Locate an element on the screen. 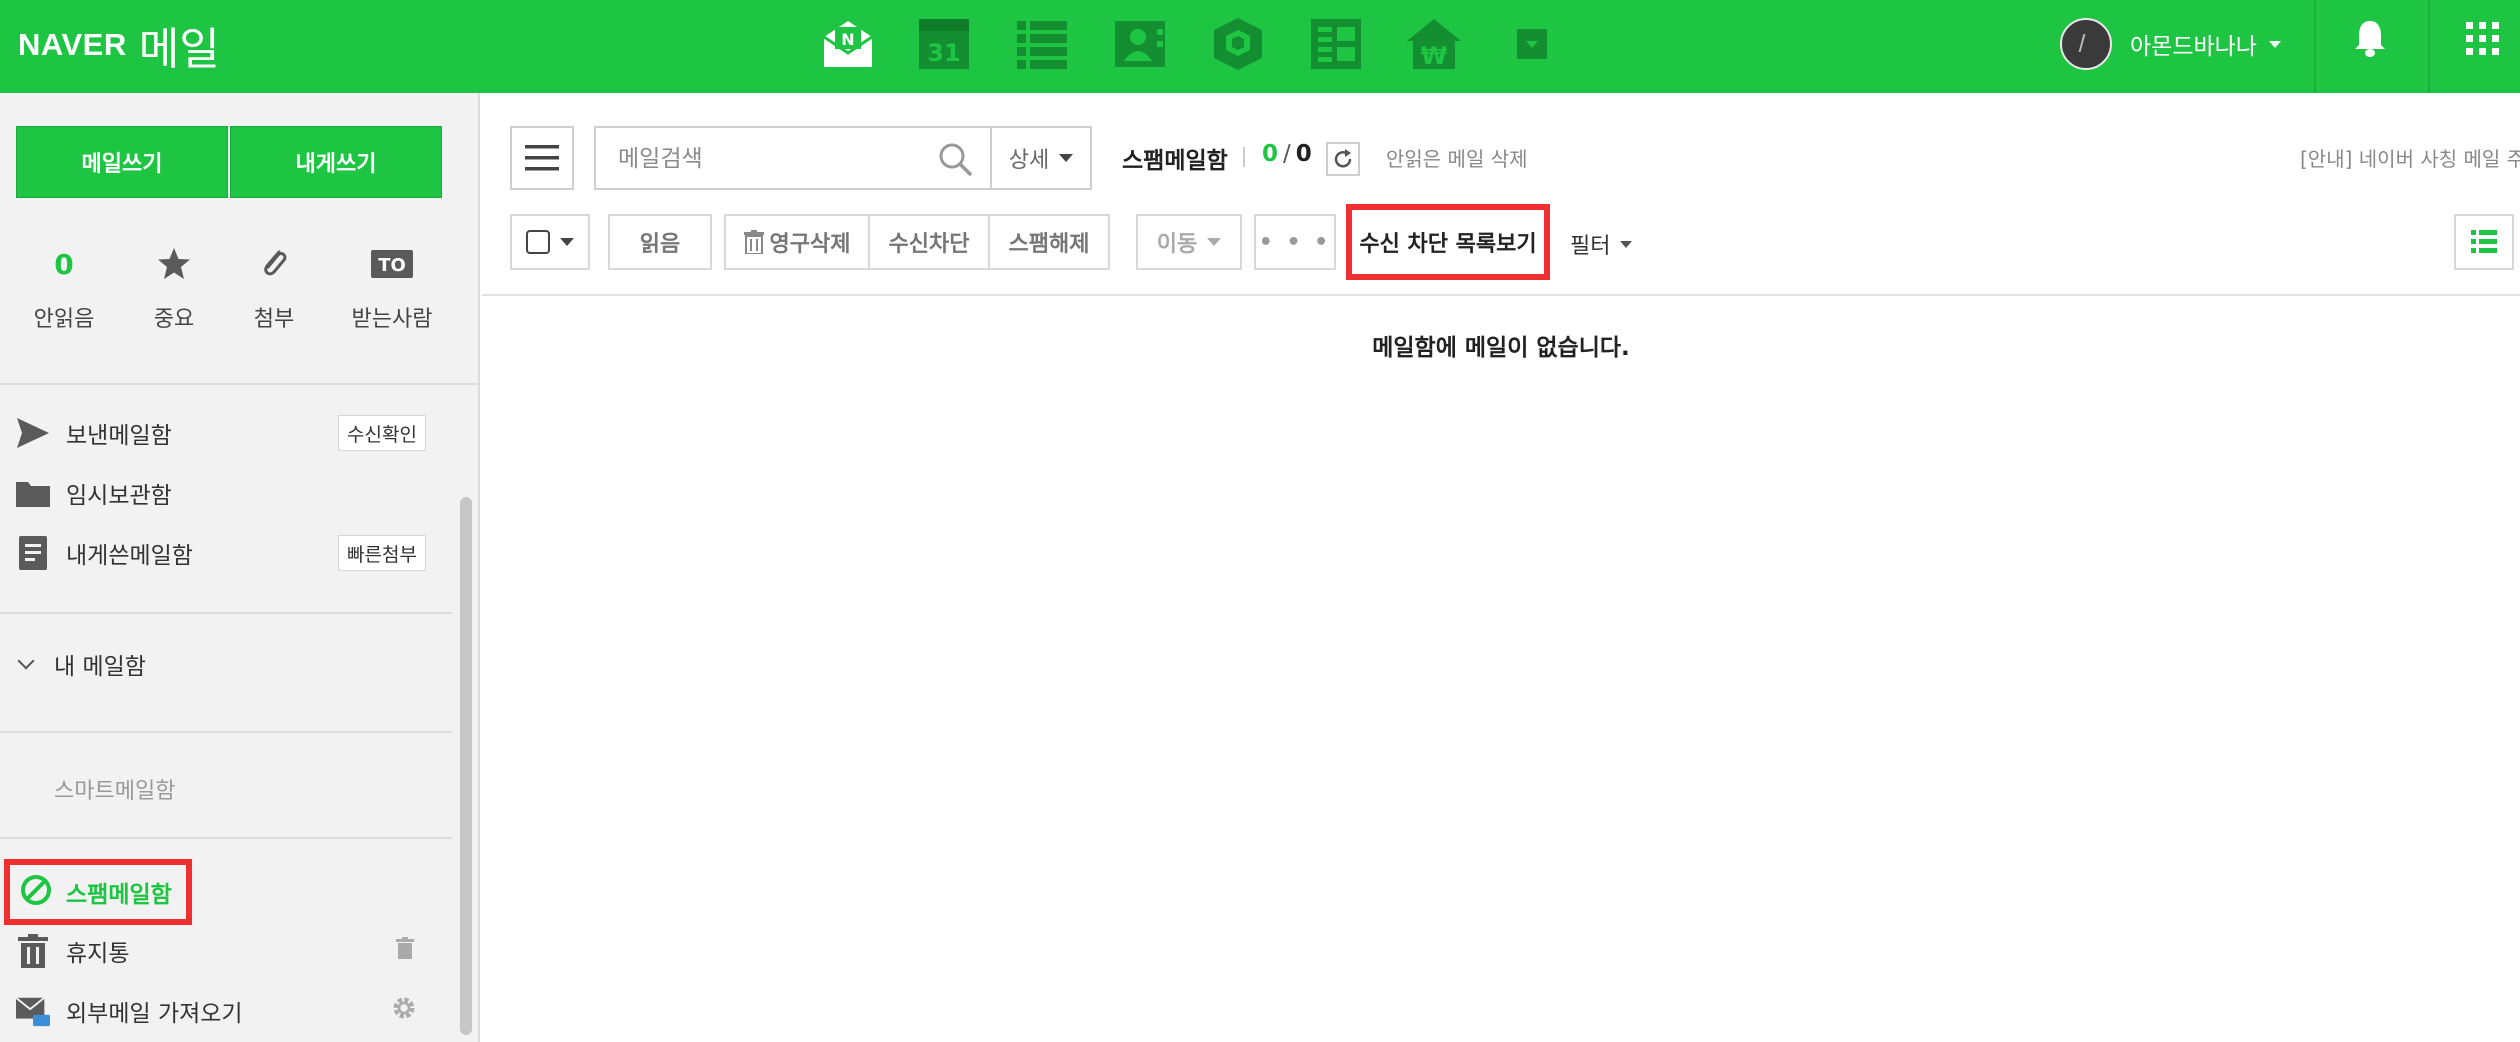 This screenshot has height=1042, width=2520. sidebar-item-smart-mailbox: 스마트메일함 is located at coordinates (114, 789).